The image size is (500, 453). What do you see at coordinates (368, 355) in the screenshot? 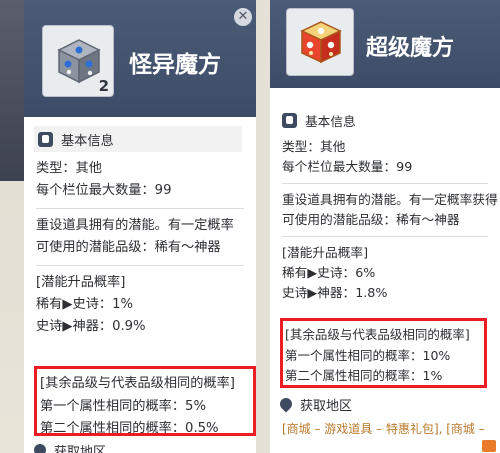
I see `first-line-same-rate: 第一个属性相同的概率：10%` at bounding box center [368, 355].